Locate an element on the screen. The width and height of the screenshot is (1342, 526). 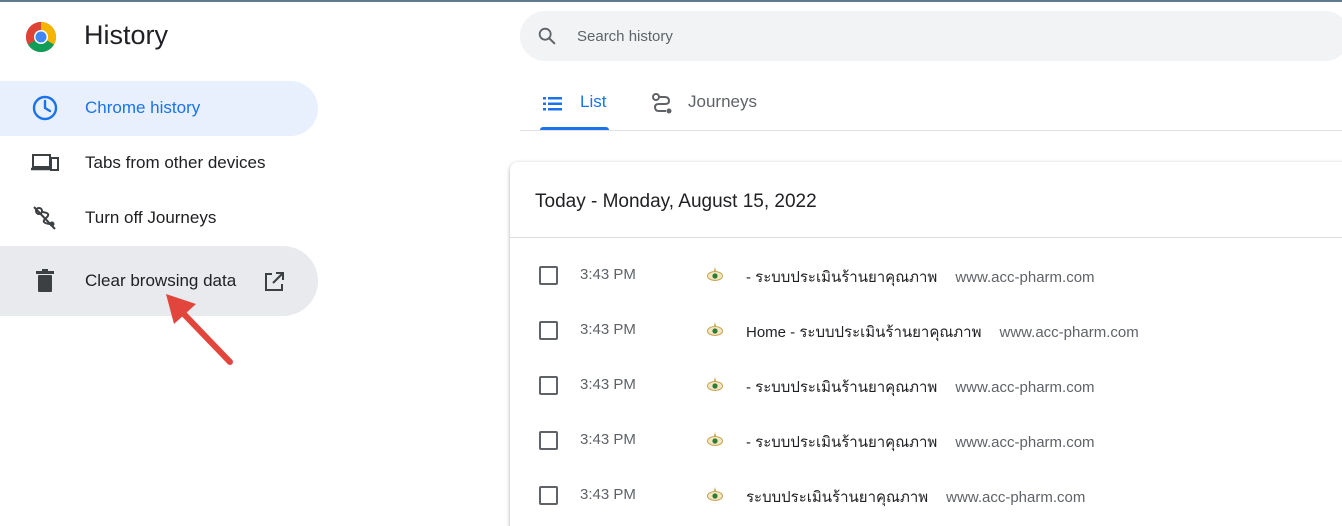
tab-list: List is located at coordinates (580, 107).